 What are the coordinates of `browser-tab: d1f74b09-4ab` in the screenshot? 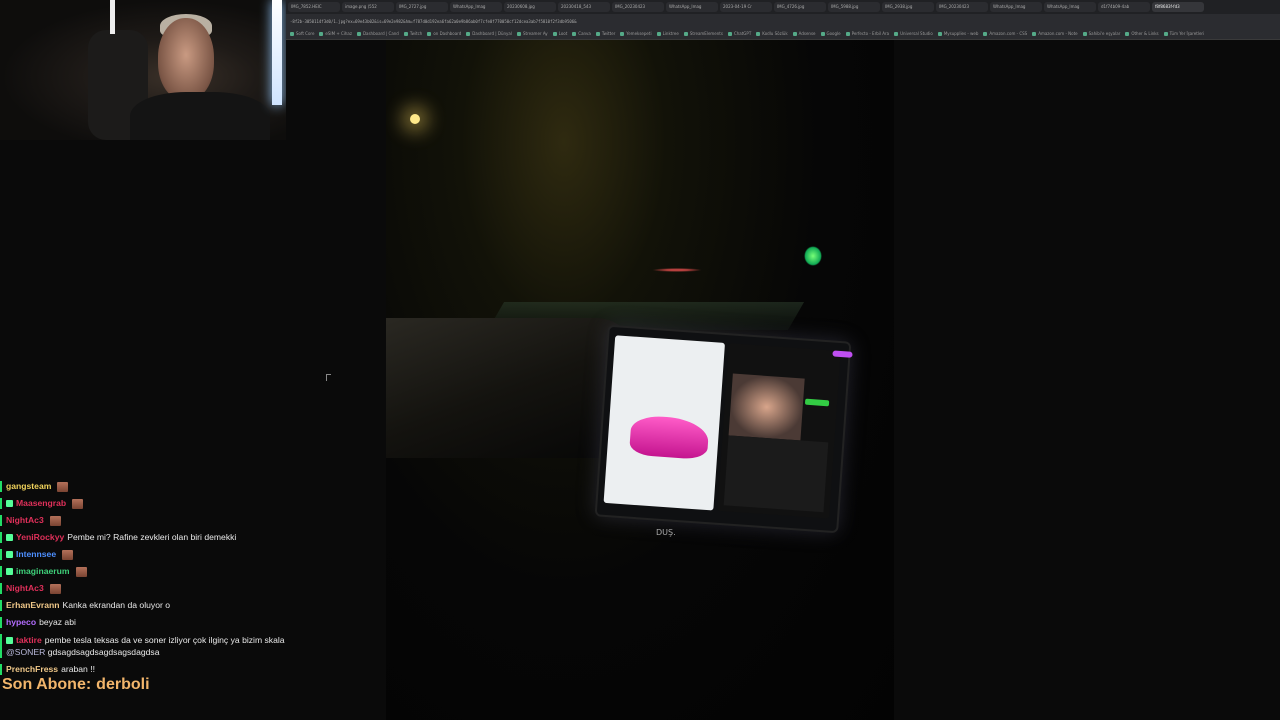 It's located at (1124, 7).